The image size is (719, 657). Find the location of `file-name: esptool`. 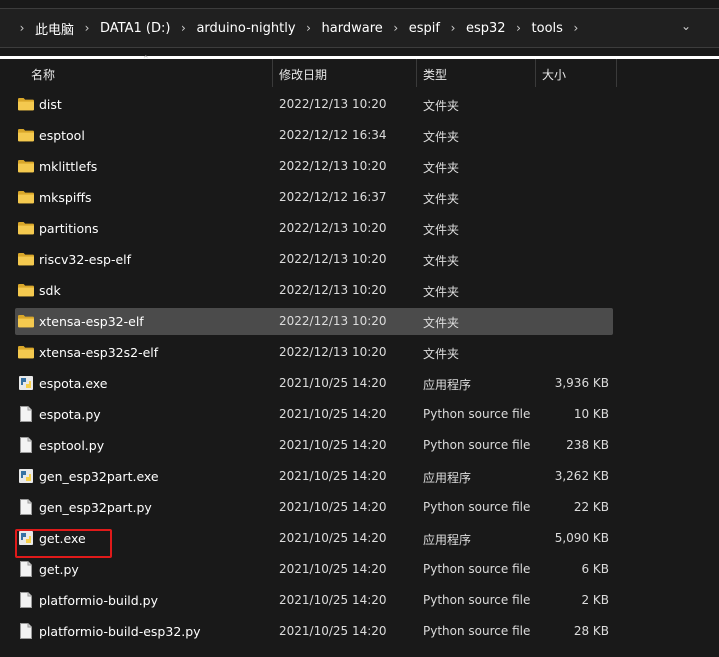

file-name: esptool is located at coordinates (62, 135).